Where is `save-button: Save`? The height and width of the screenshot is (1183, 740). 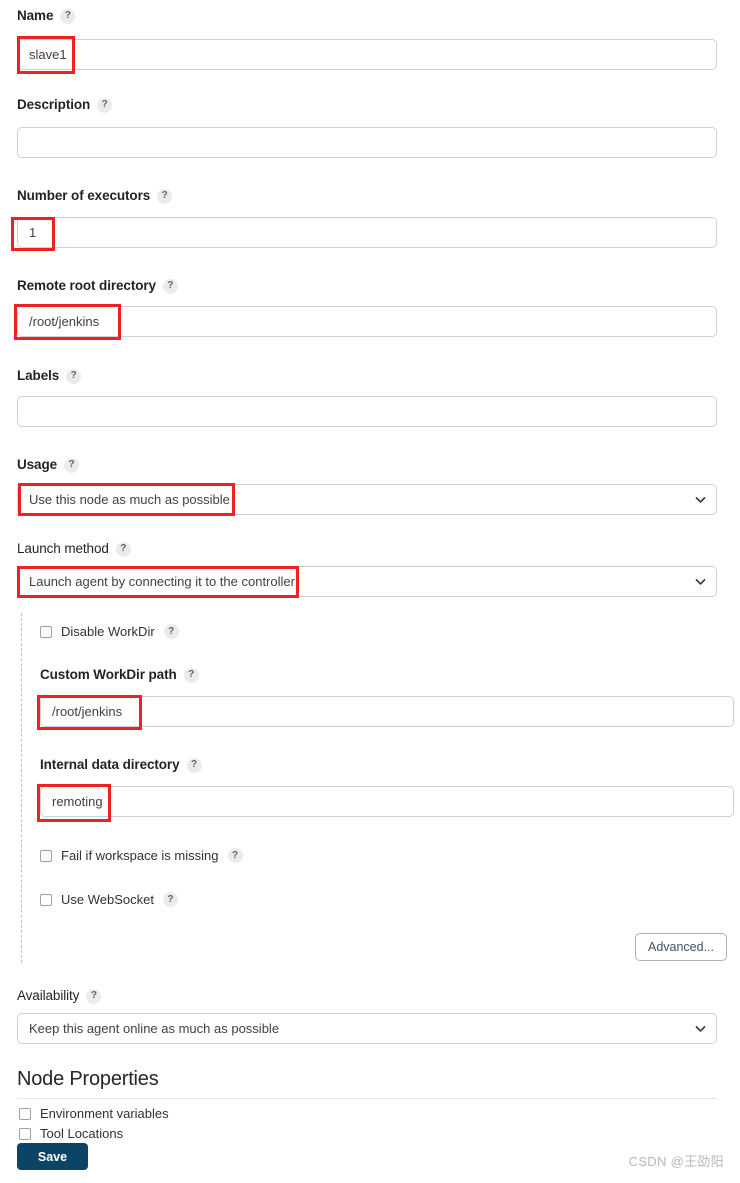
save-button: Save is located at coordinates (52, 1156).